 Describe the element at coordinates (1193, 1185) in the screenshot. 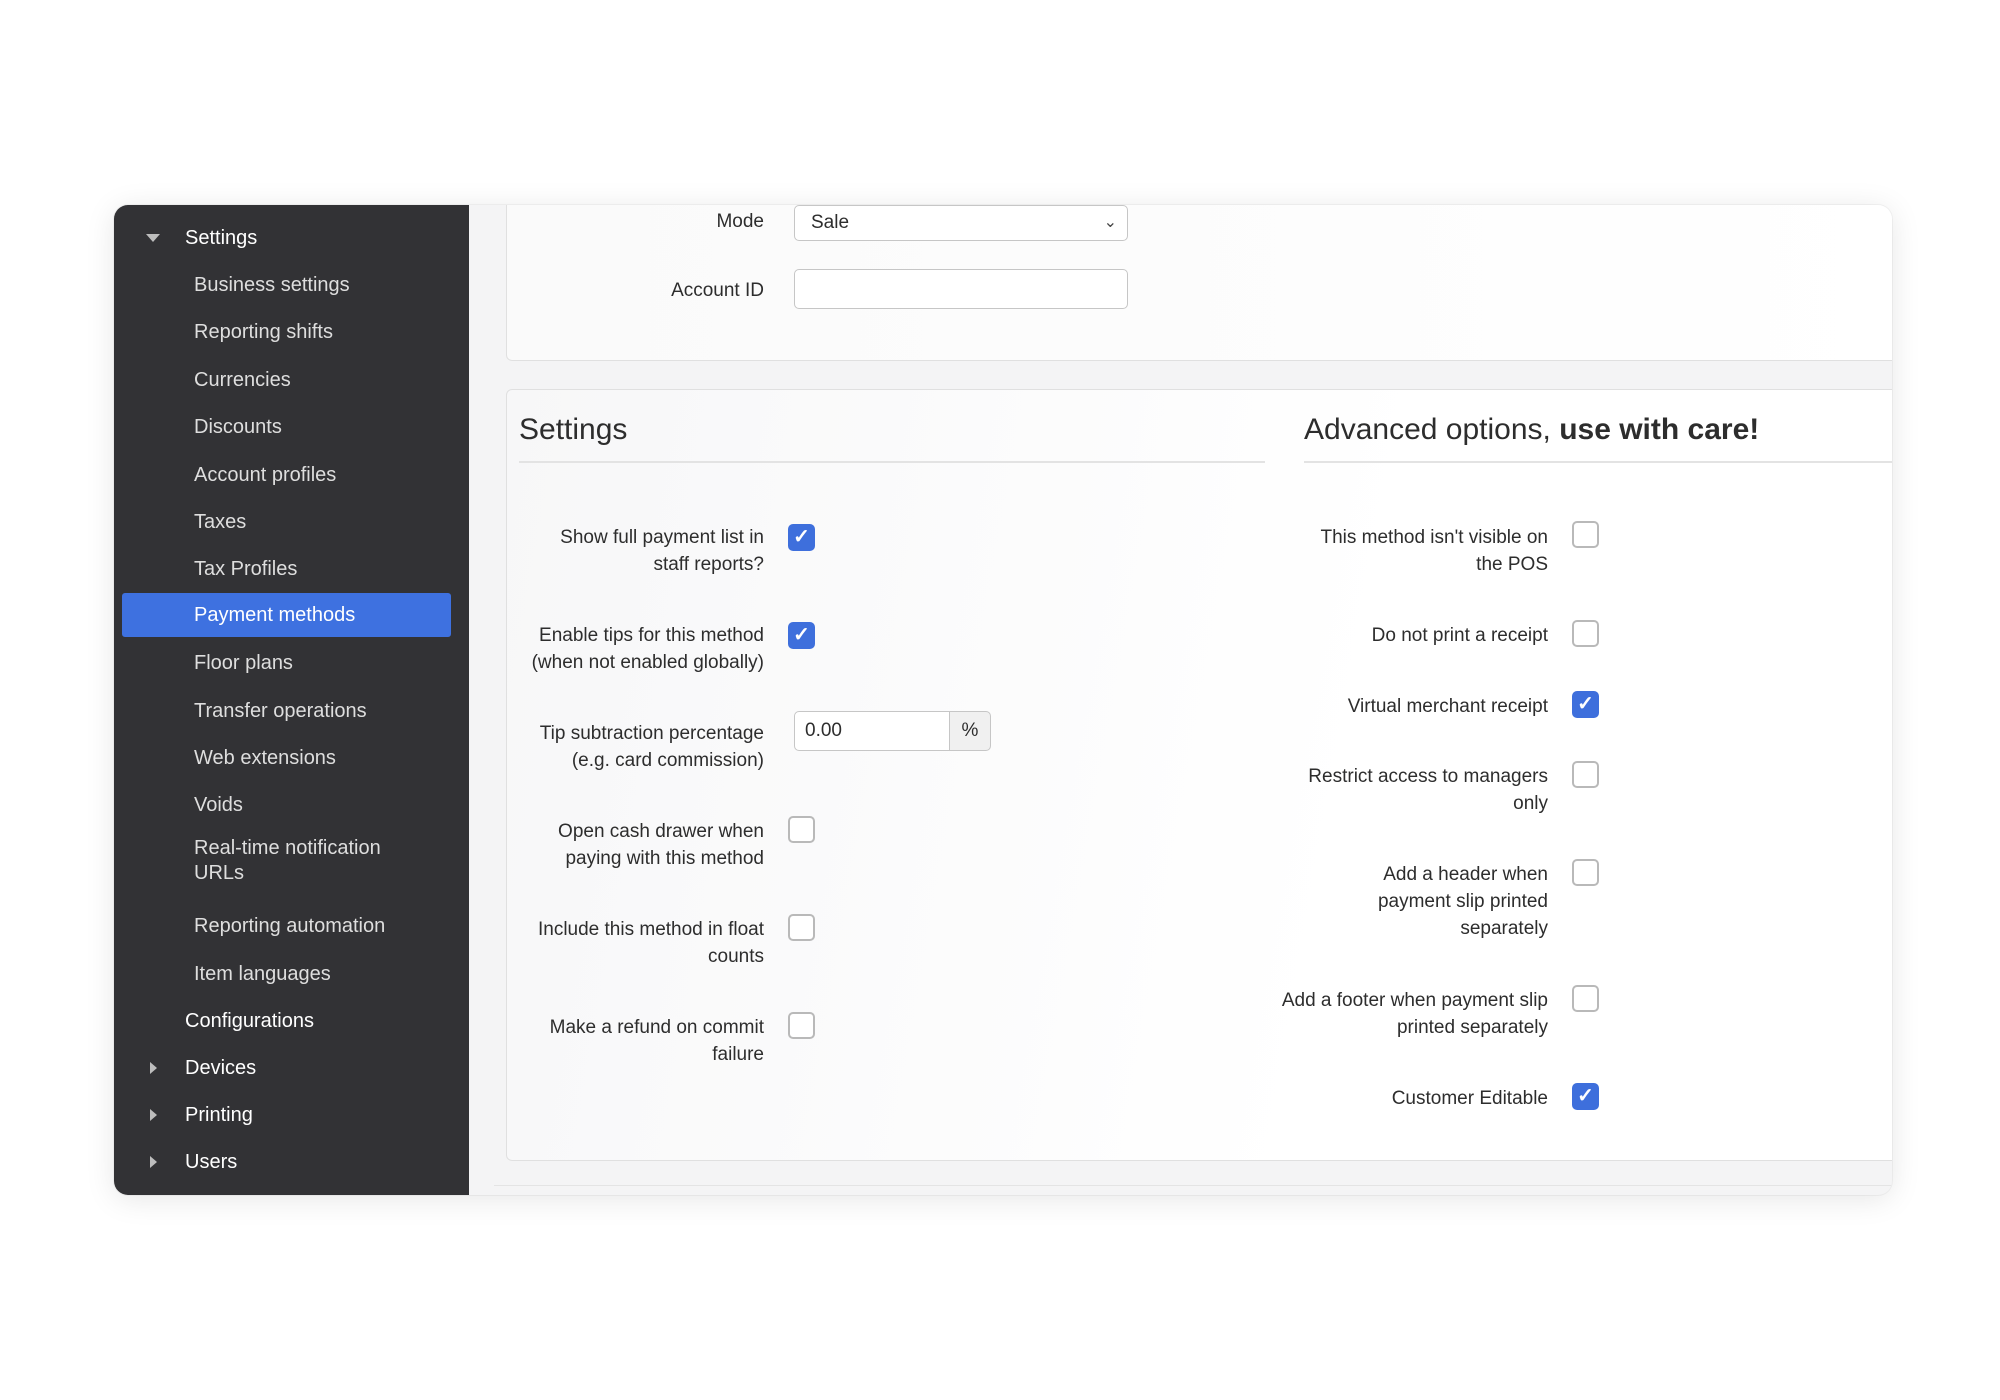

I see `bottom-divider` at that location.